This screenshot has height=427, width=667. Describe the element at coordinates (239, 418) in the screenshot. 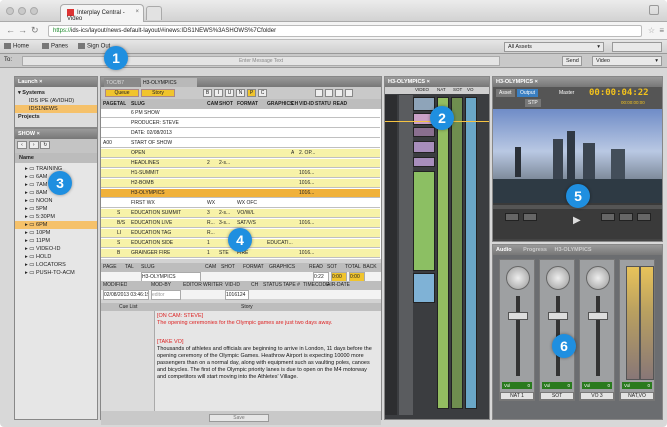

I see `save-button: Save` at that location.